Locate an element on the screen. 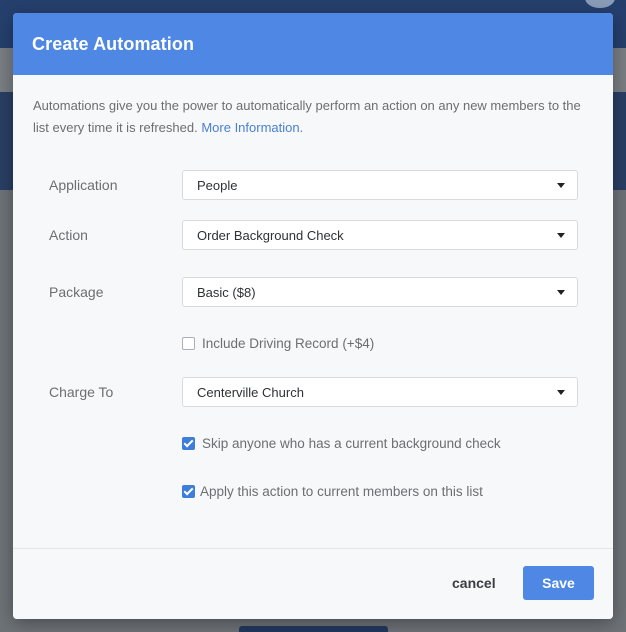 The height and width of the screenshot is (632, 626). charge-to-value: Centerville Church is located at coordinates (250, 392).